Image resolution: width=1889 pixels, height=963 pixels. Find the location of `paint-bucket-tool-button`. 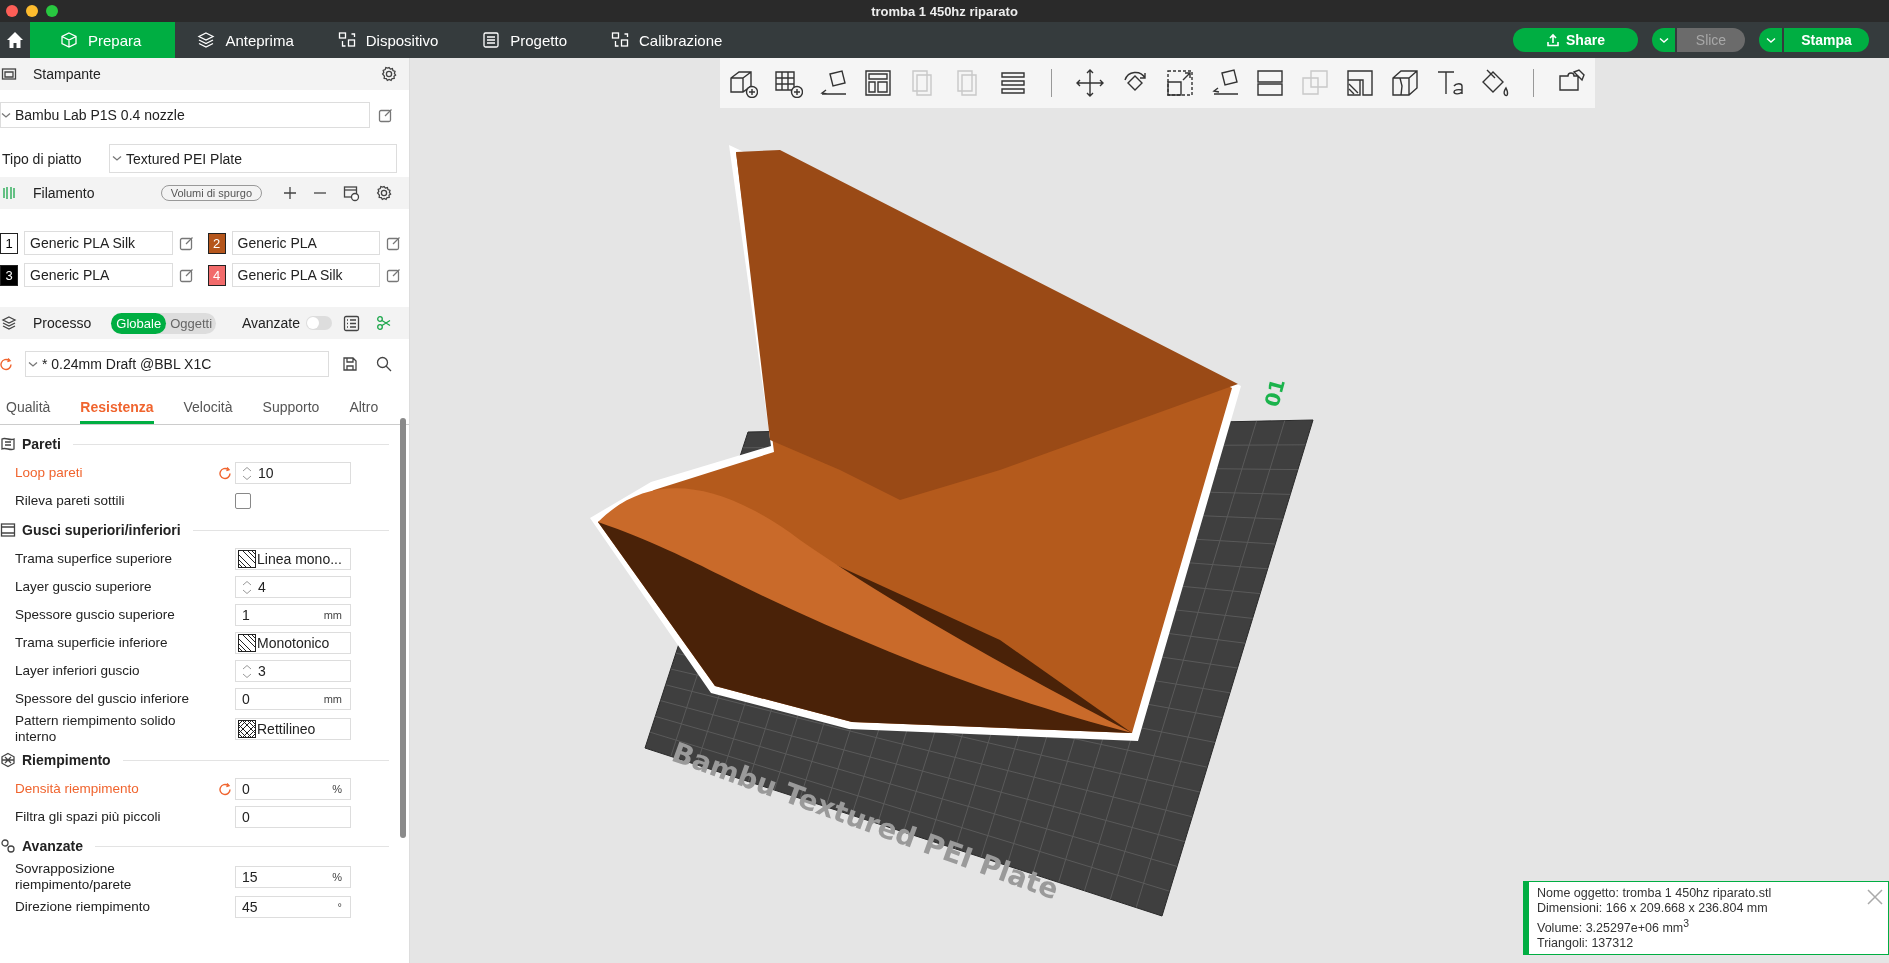

paint-bucket-tool-button is located at coordinates (1495, 83).